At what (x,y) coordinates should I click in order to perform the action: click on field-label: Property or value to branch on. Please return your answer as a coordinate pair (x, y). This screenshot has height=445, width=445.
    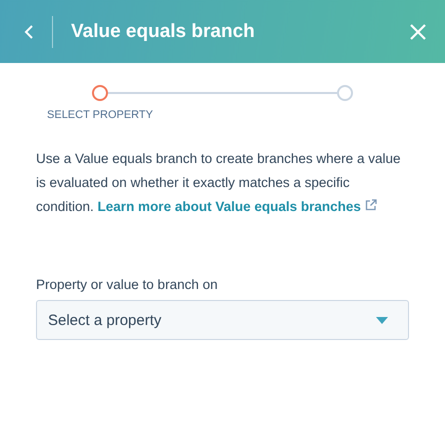
    Looking at the image, I should click on (127, 284).